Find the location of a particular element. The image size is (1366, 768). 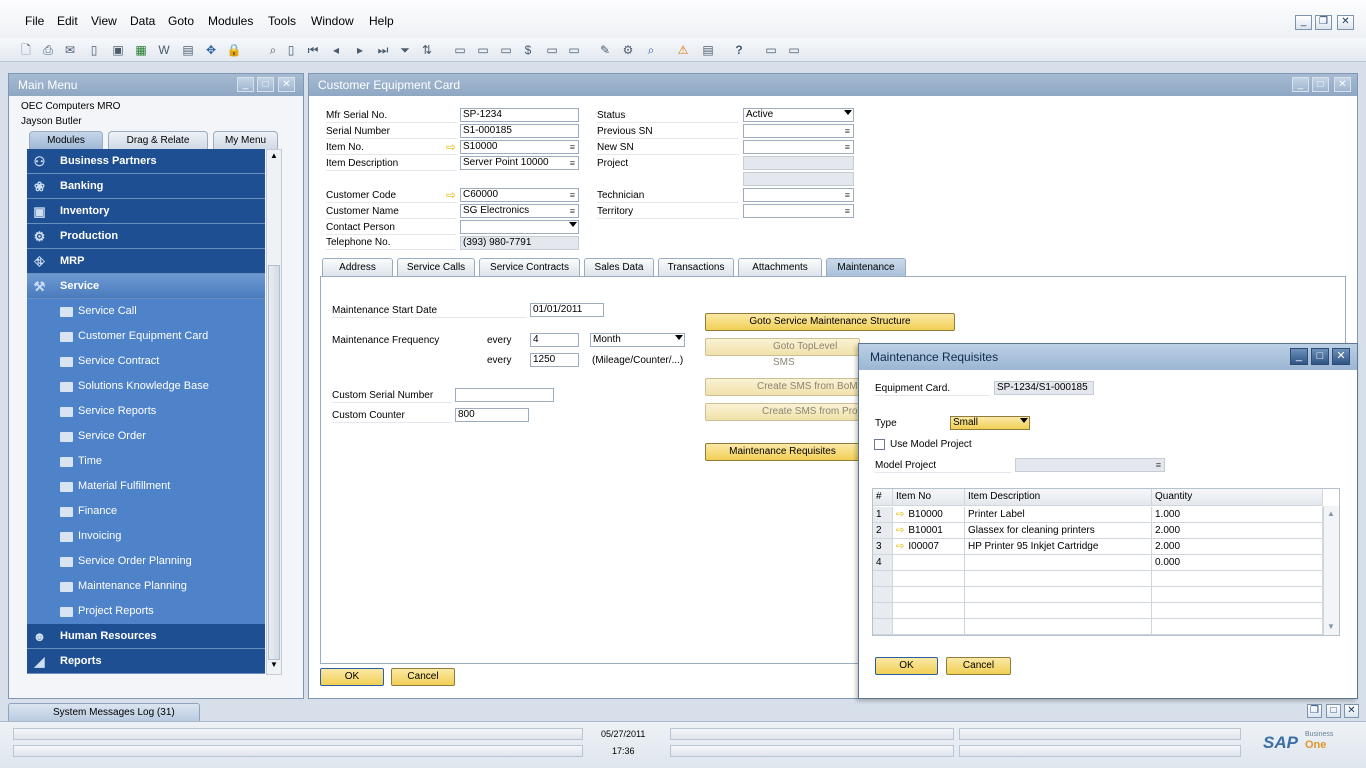

card-minimize-icon: _ is located at coordinates (1300, 84).